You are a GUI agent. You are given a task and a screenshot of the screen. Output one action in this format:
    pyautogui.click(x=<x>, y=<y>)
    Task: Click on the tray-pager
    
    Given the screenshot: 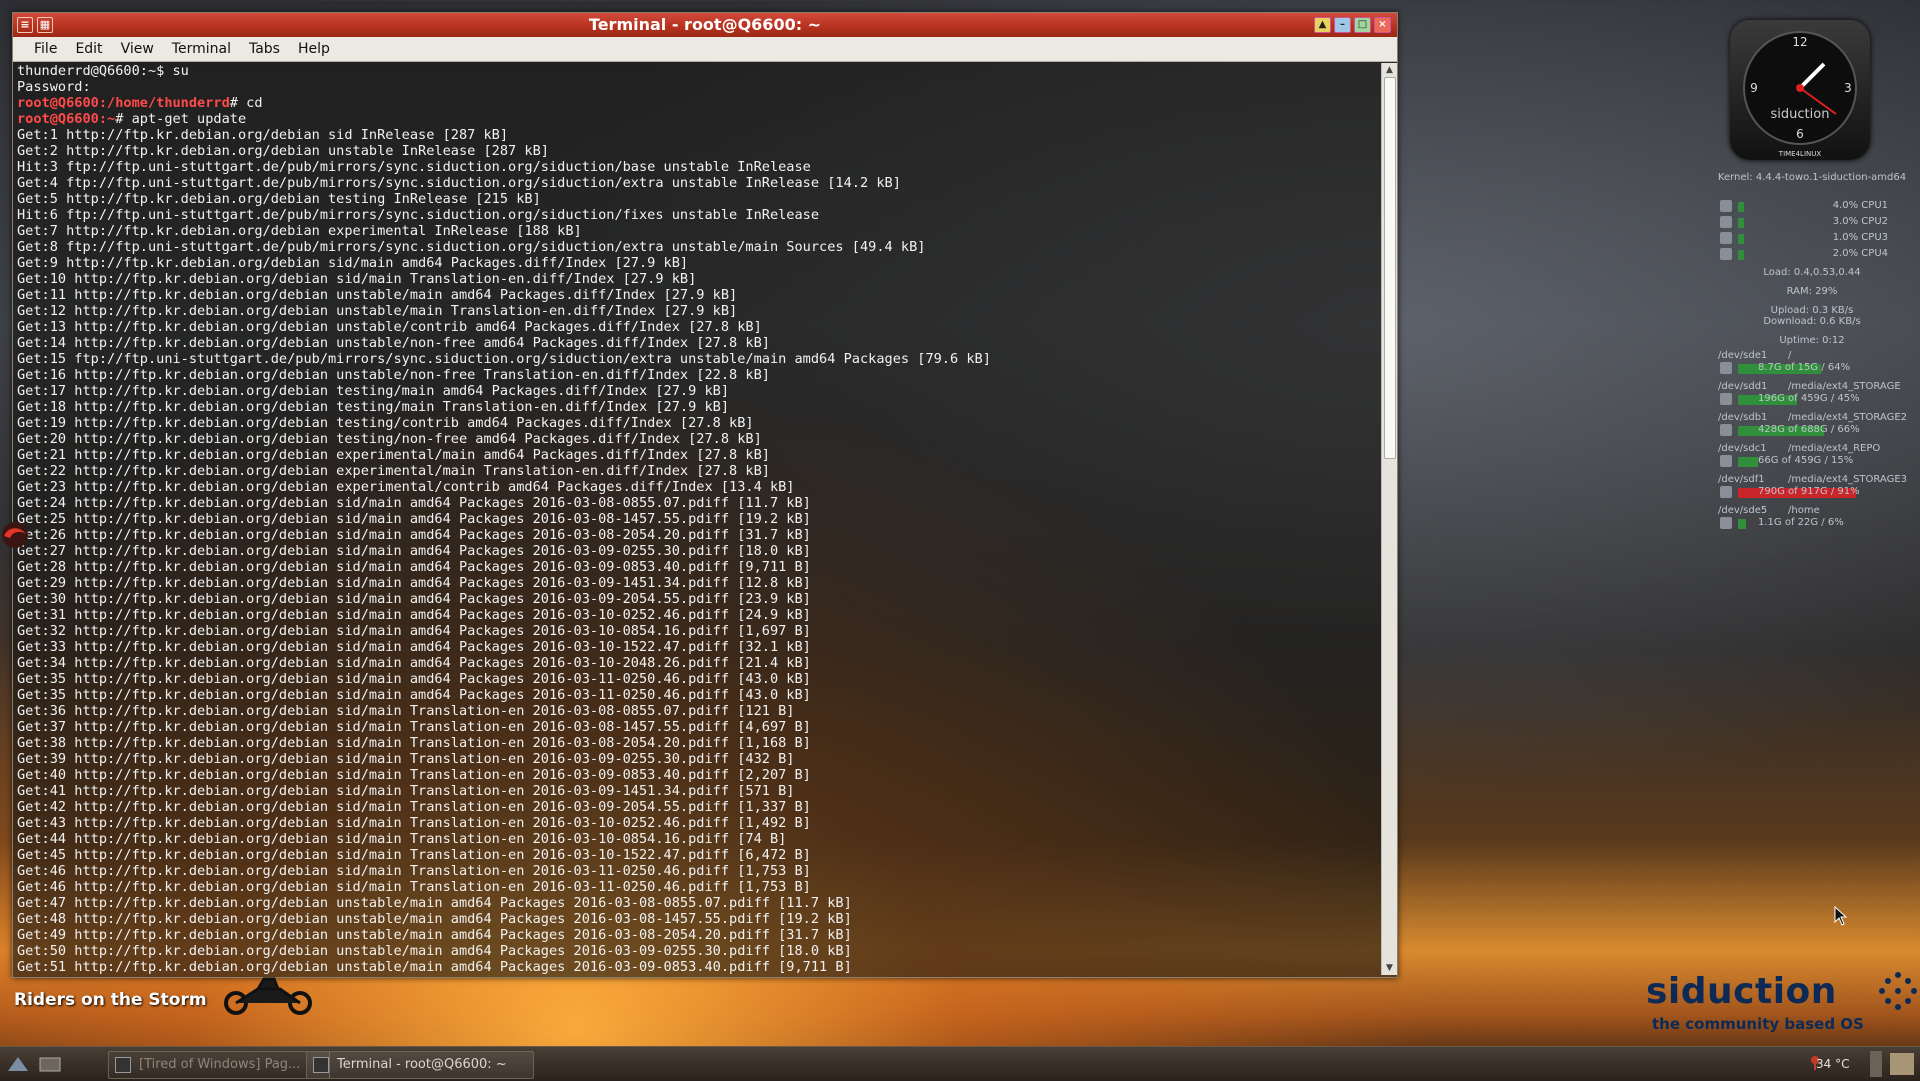 What is the action you would take?
    pyautogui.click(x=1876, y=1064)
    